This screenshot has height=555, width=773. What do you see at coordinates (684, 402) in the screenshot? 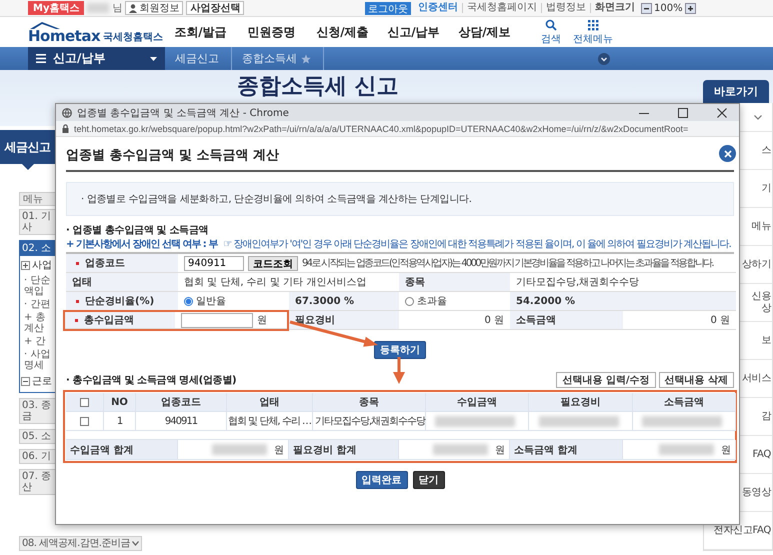
I see `column-header: 소득금액` at bounding box center [684, 402].